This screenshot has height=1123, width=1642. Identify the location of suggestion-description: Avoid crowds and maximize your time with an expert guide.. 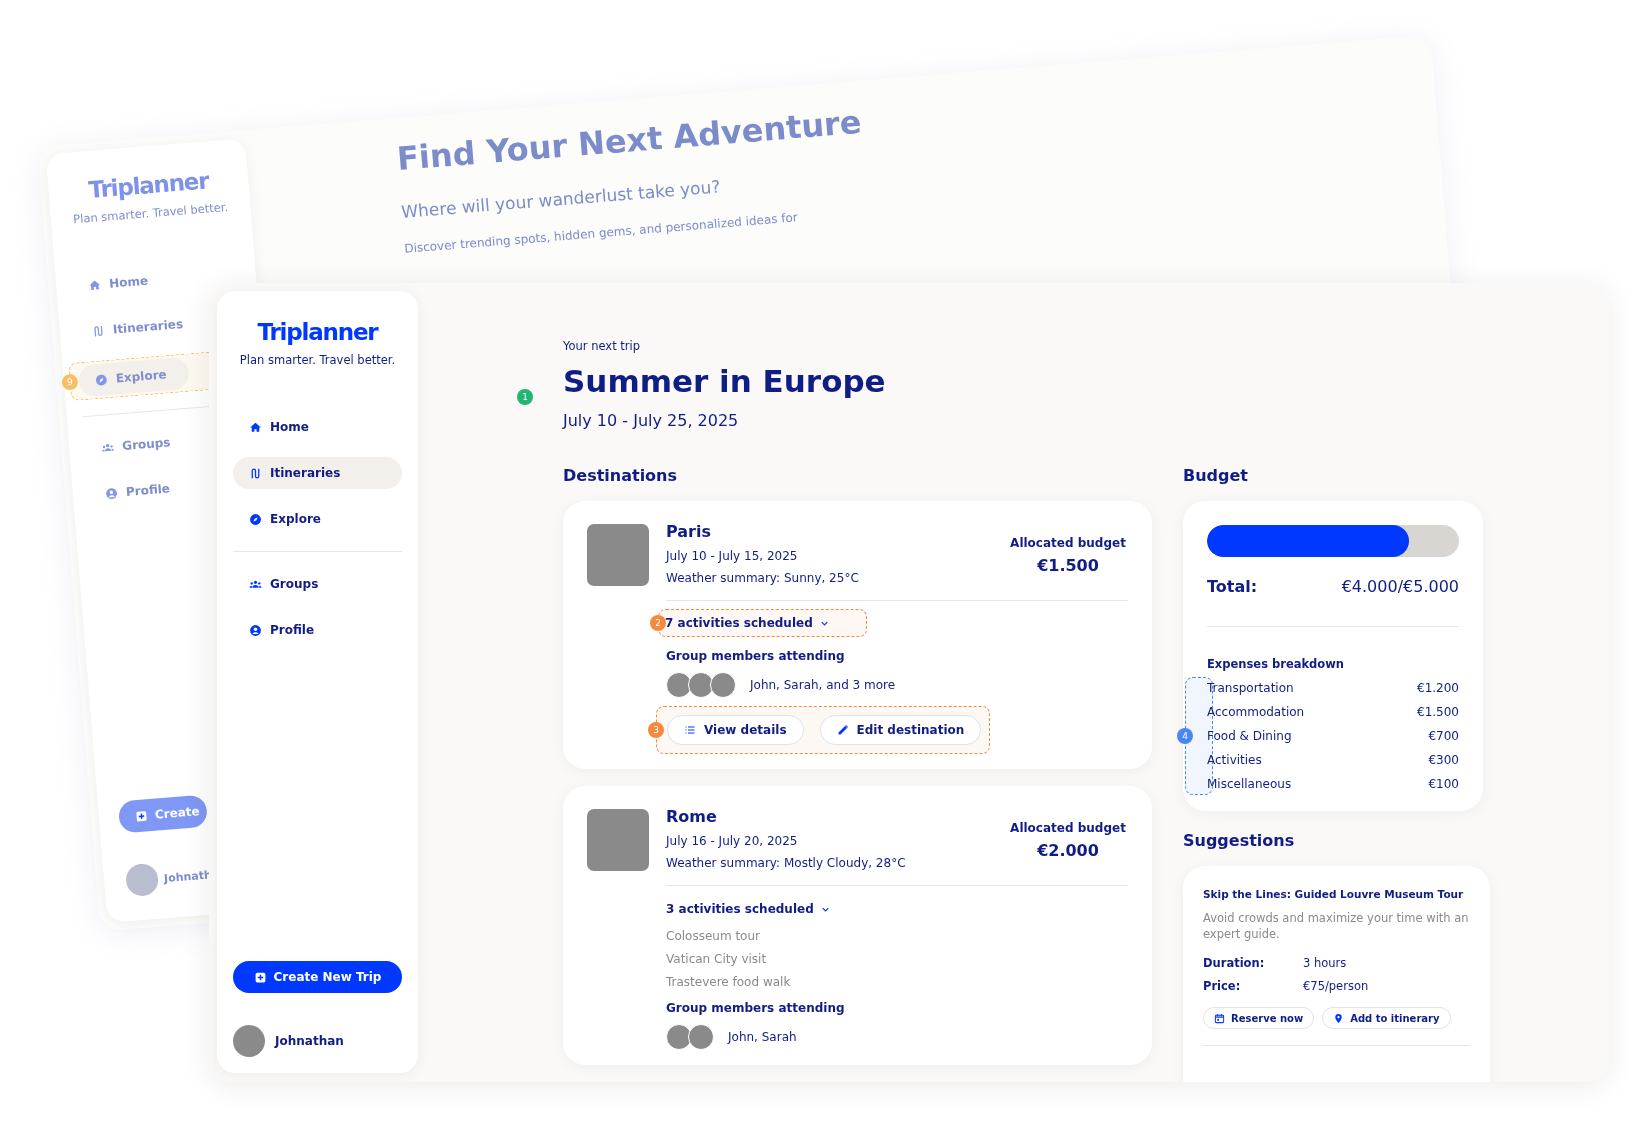
(1336, 926).